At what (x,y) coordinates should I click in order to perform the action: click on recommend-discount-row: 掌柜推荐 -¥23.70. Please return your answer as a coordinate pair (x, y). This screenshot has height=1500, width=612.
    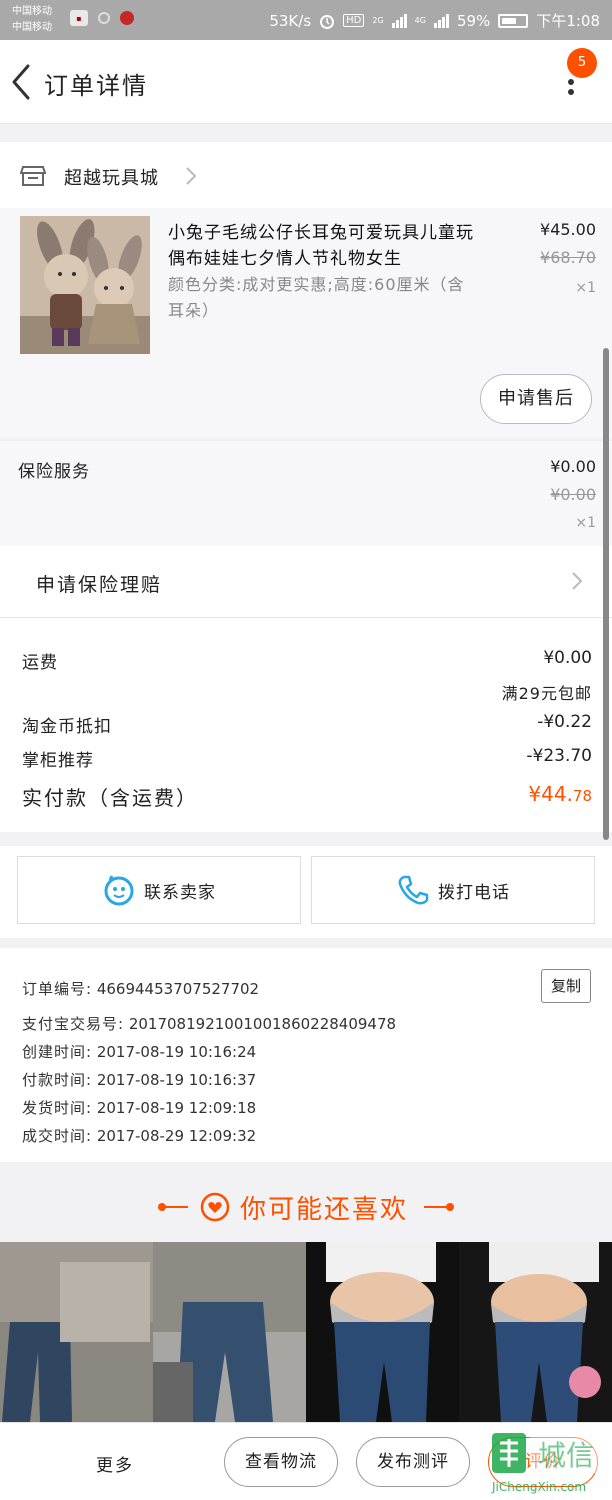
    Looking at the image, I should click on (307, 758).